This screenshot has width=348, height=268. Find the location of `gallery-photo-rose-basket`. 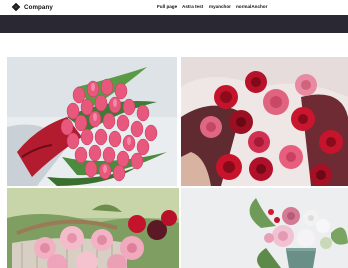

gallery-photo-rose-basket is located at coordinates (93, 228).